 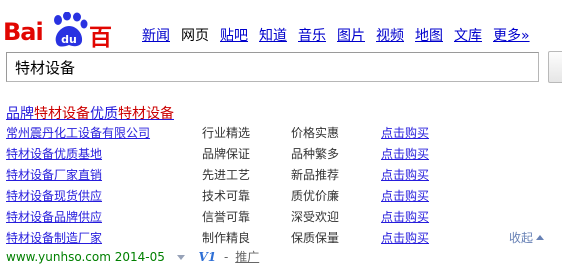 I want to click on ad-company-link: 特材设备优质基地, so click(x=54, y=154).